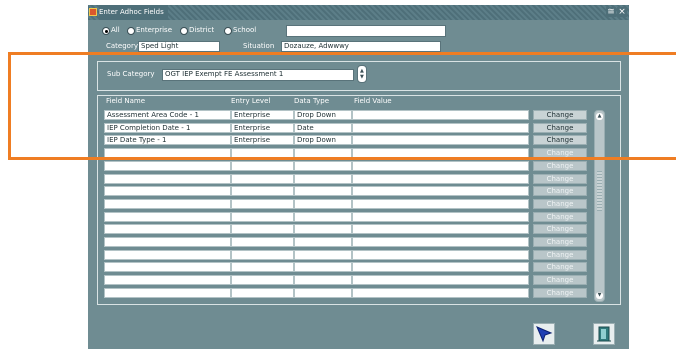 Image resolution: width=676 pixels, height=349 pixels. Describe the element at coordinates (184, 31) in the screenshot. I see `radio-district` at that location.